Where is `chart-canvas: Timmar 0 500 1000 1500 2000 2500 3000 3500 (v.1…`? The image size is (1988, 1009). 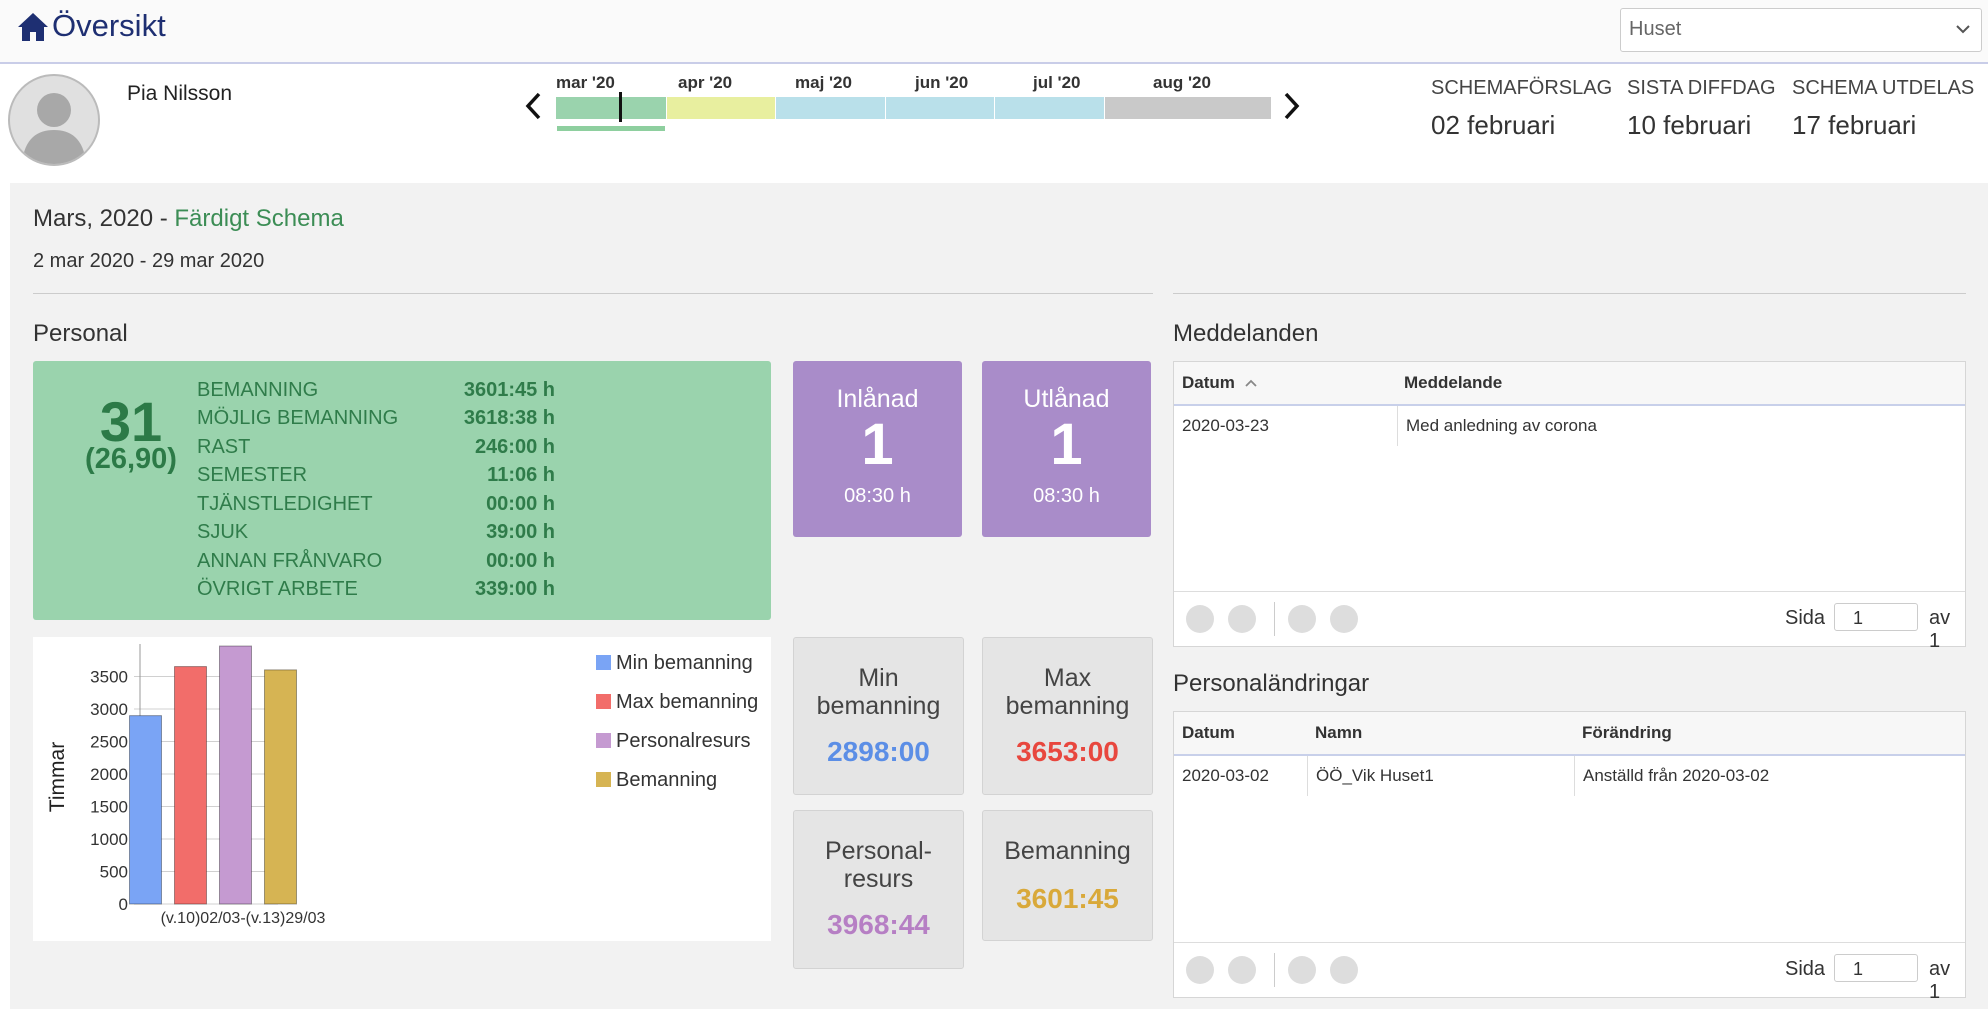 chart-canvas: Timmar 0 500 1000 1500 2000 2500 3000 3500 (v.1… is located at coordinates (186, 785).